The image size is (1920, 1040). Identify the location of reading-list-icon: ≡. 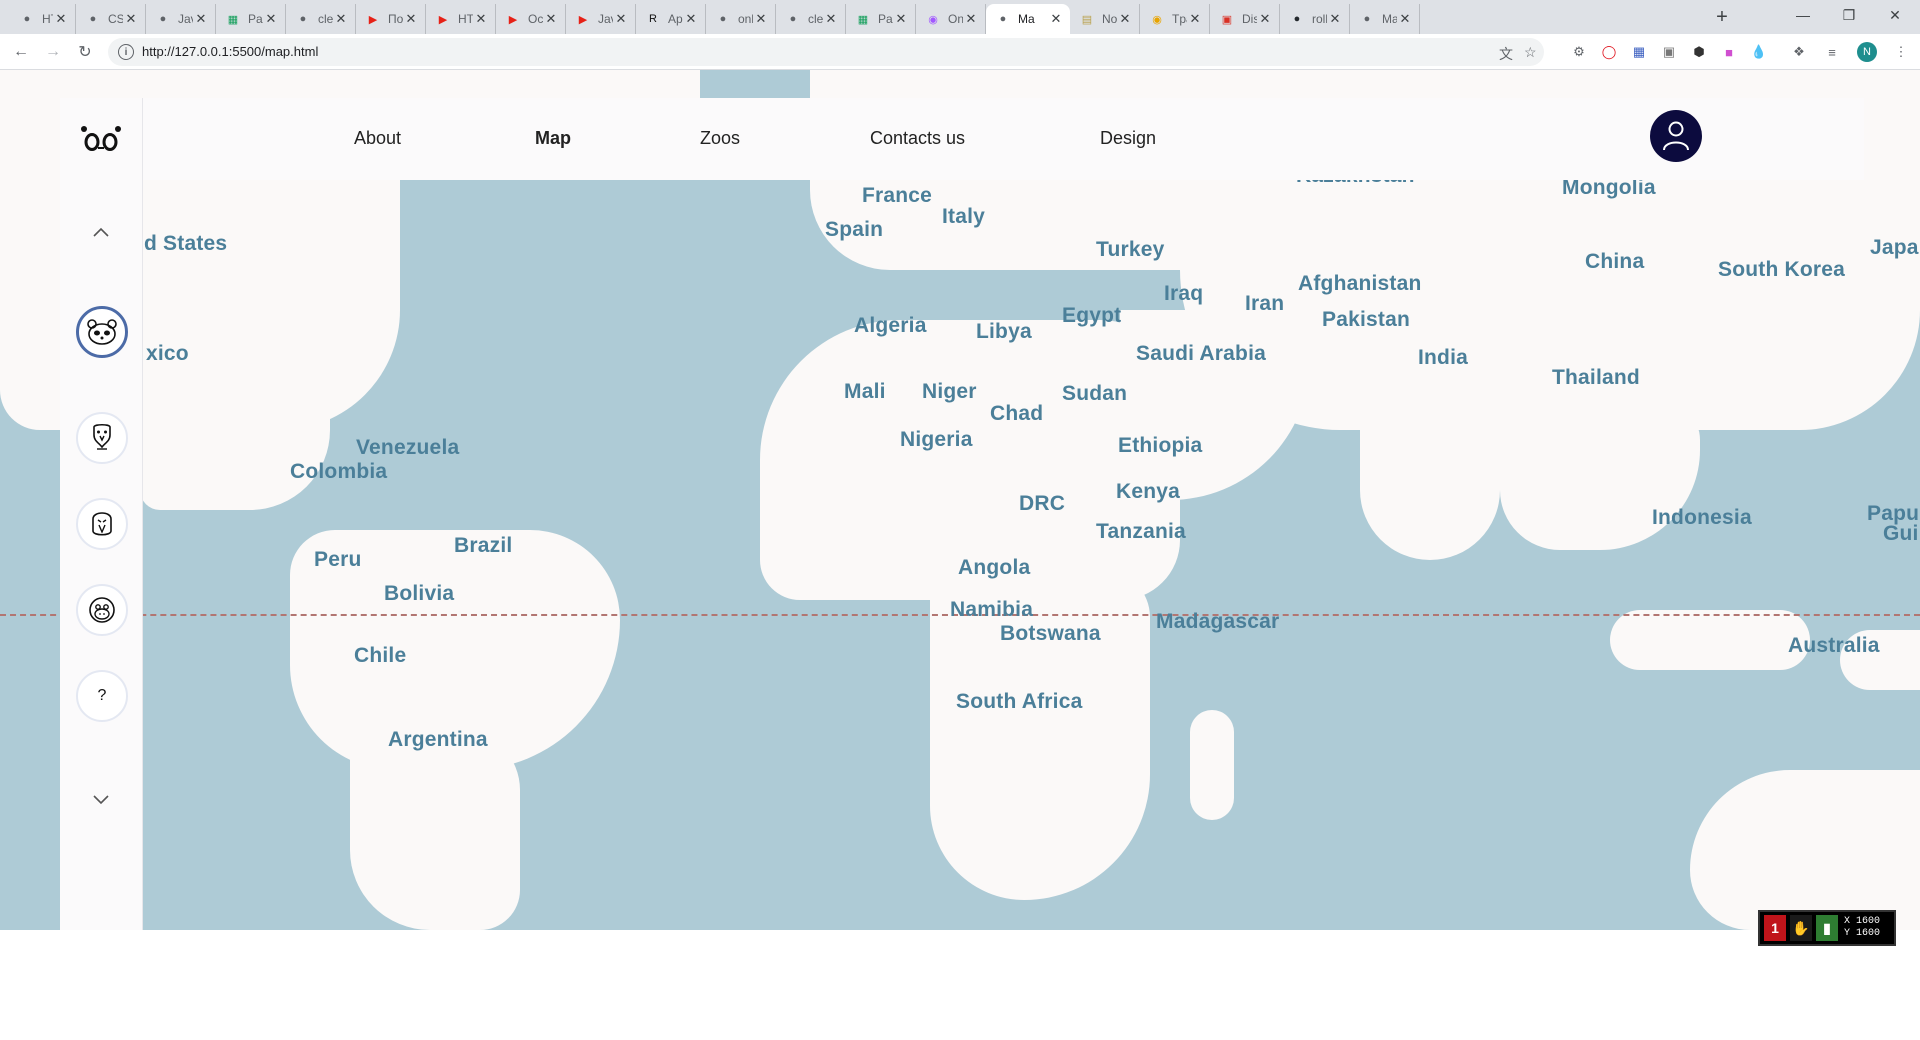
(1832, 52).